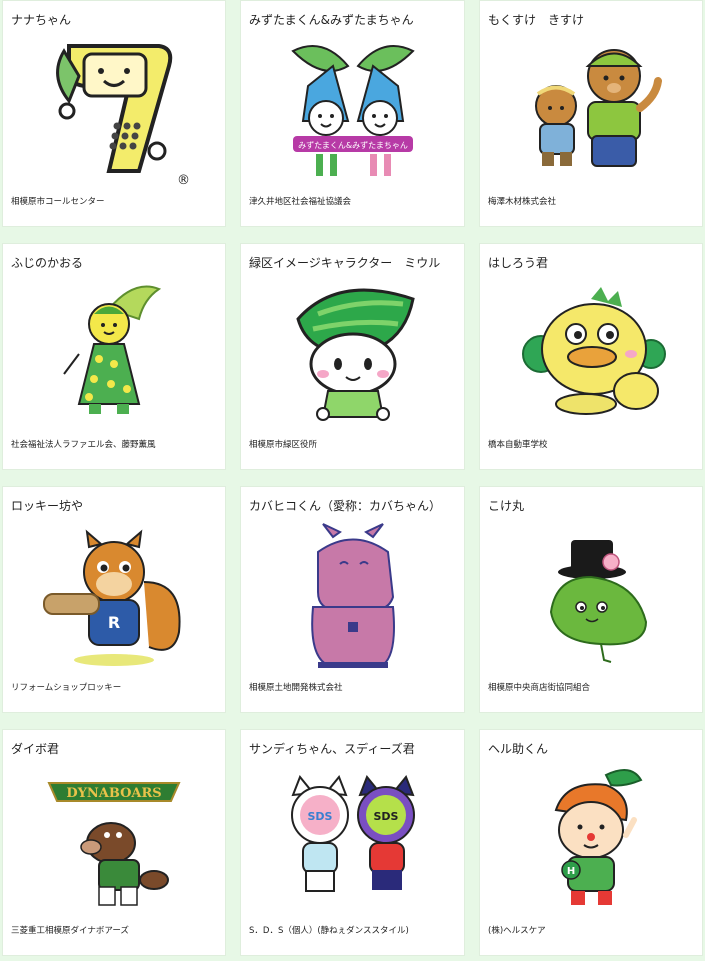 The image size is (705, 961). What do you see at coordinates (591, 111) in the screenshot?
I see `mokusuke-kisuke-bears-icon` at bounding box center [591, 111].